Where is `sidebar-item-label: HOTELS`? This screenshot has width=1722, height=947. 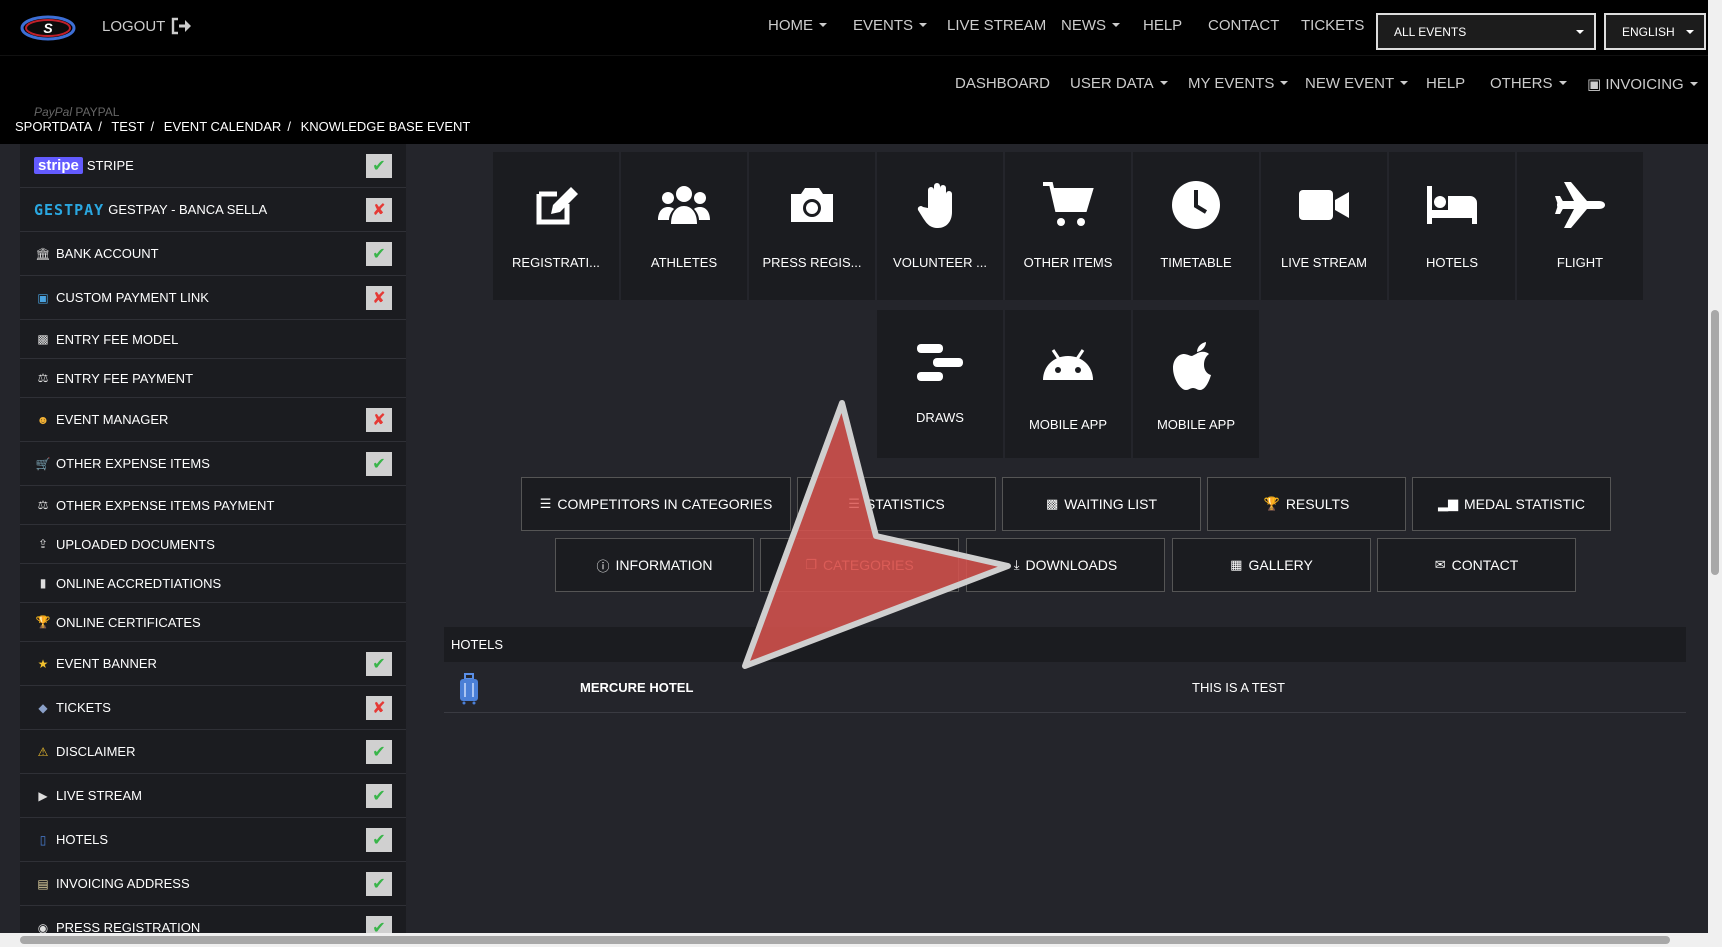 sidebar-item-label: HOTELS is located at coordinates (82, 839).